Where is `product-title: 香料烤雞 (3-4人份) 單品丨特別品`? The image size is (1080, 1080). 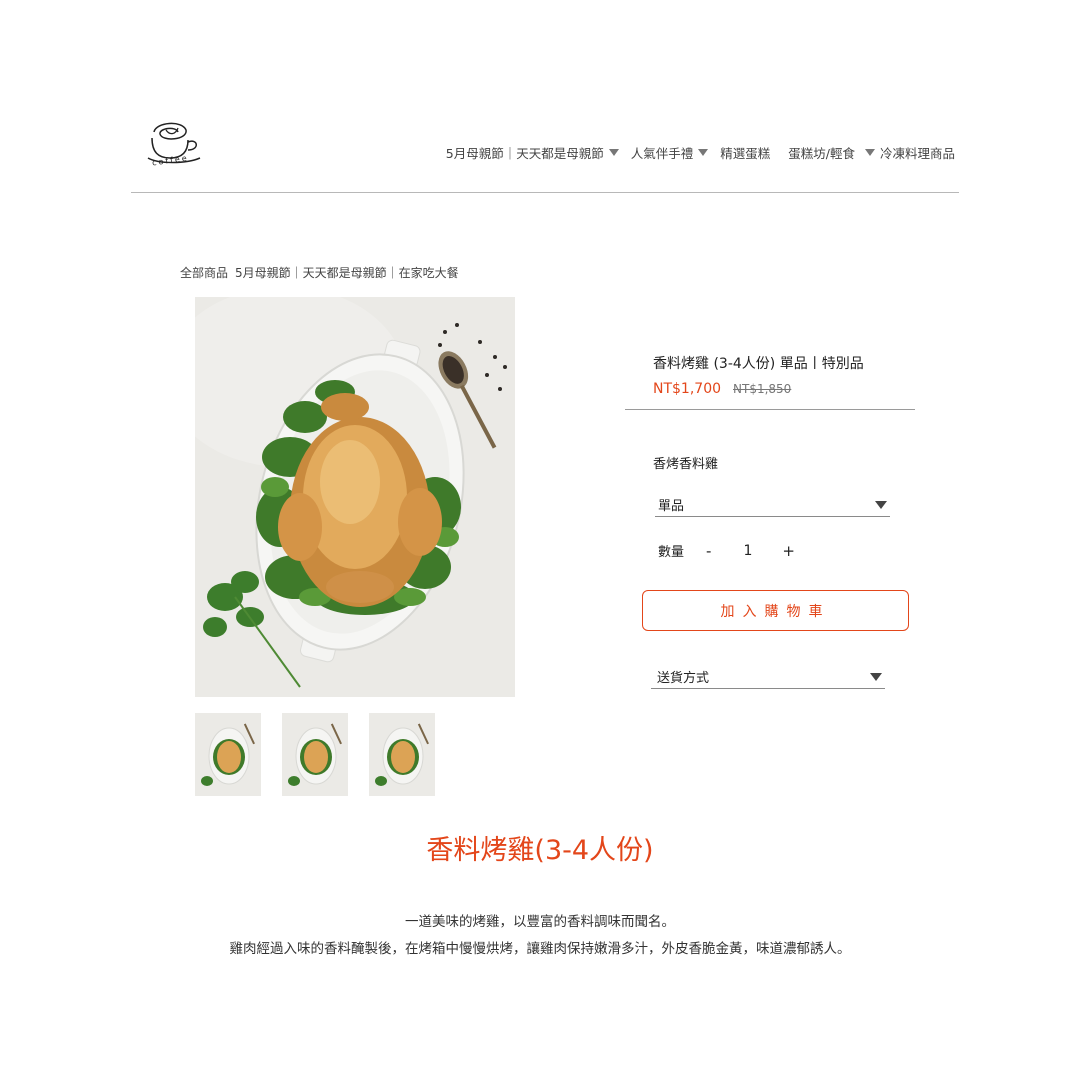 product-title: 香料烤雞 (3-4人份) 單品丨特別品 is located at coordinates (758, 364).